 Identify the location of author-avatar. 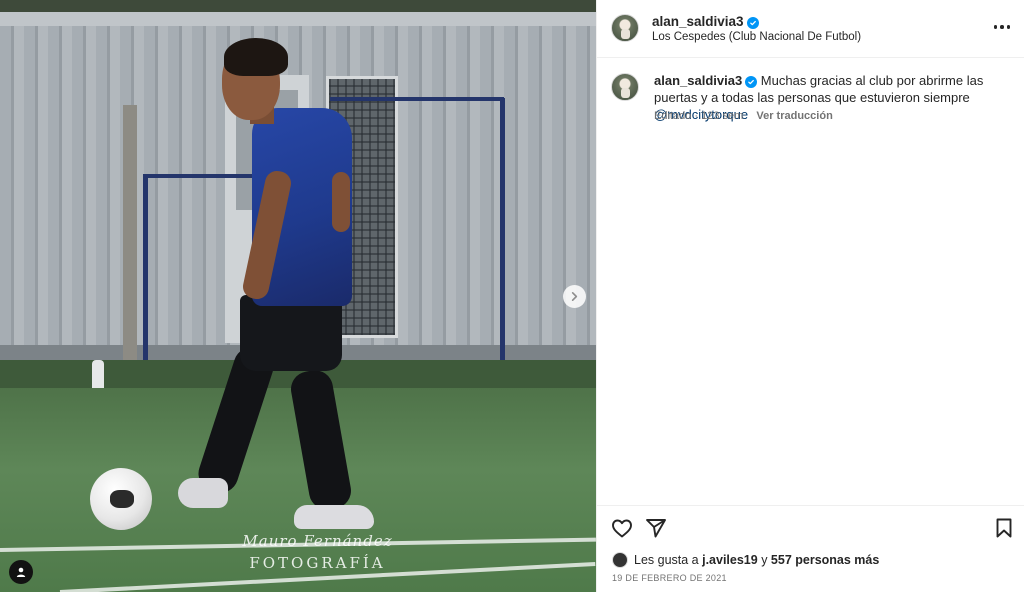
(625, 28).